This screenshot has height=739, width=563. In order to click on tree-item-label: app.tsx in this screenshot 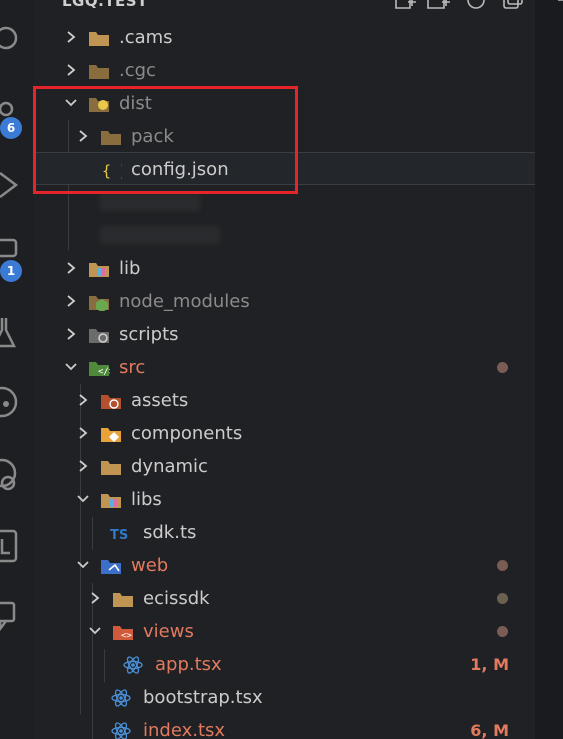, I will do `click(188, 664)`.